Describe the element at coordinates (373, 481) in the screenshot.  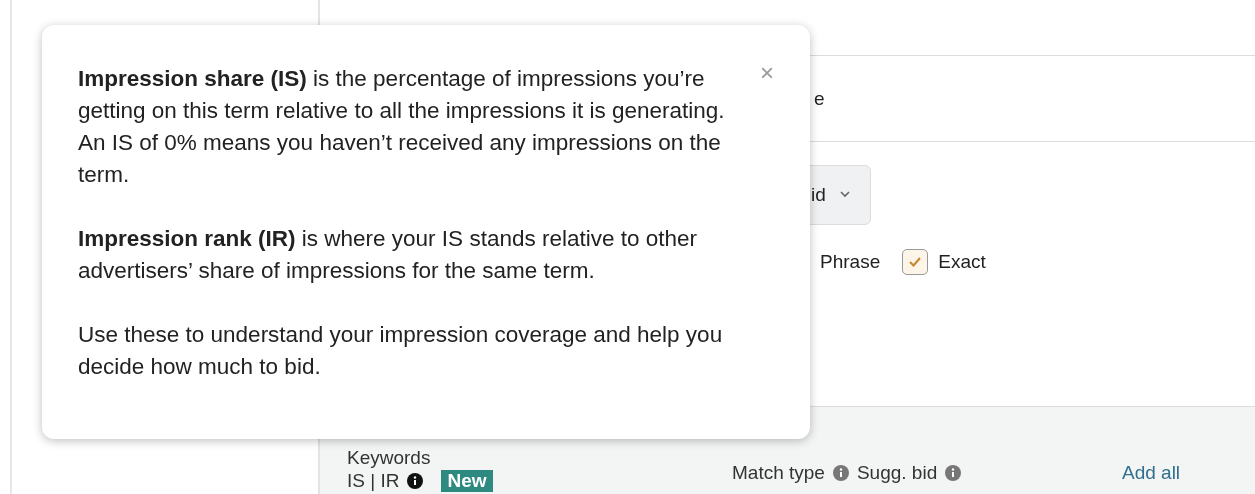
I see `column-header: IS | IR` at that location.